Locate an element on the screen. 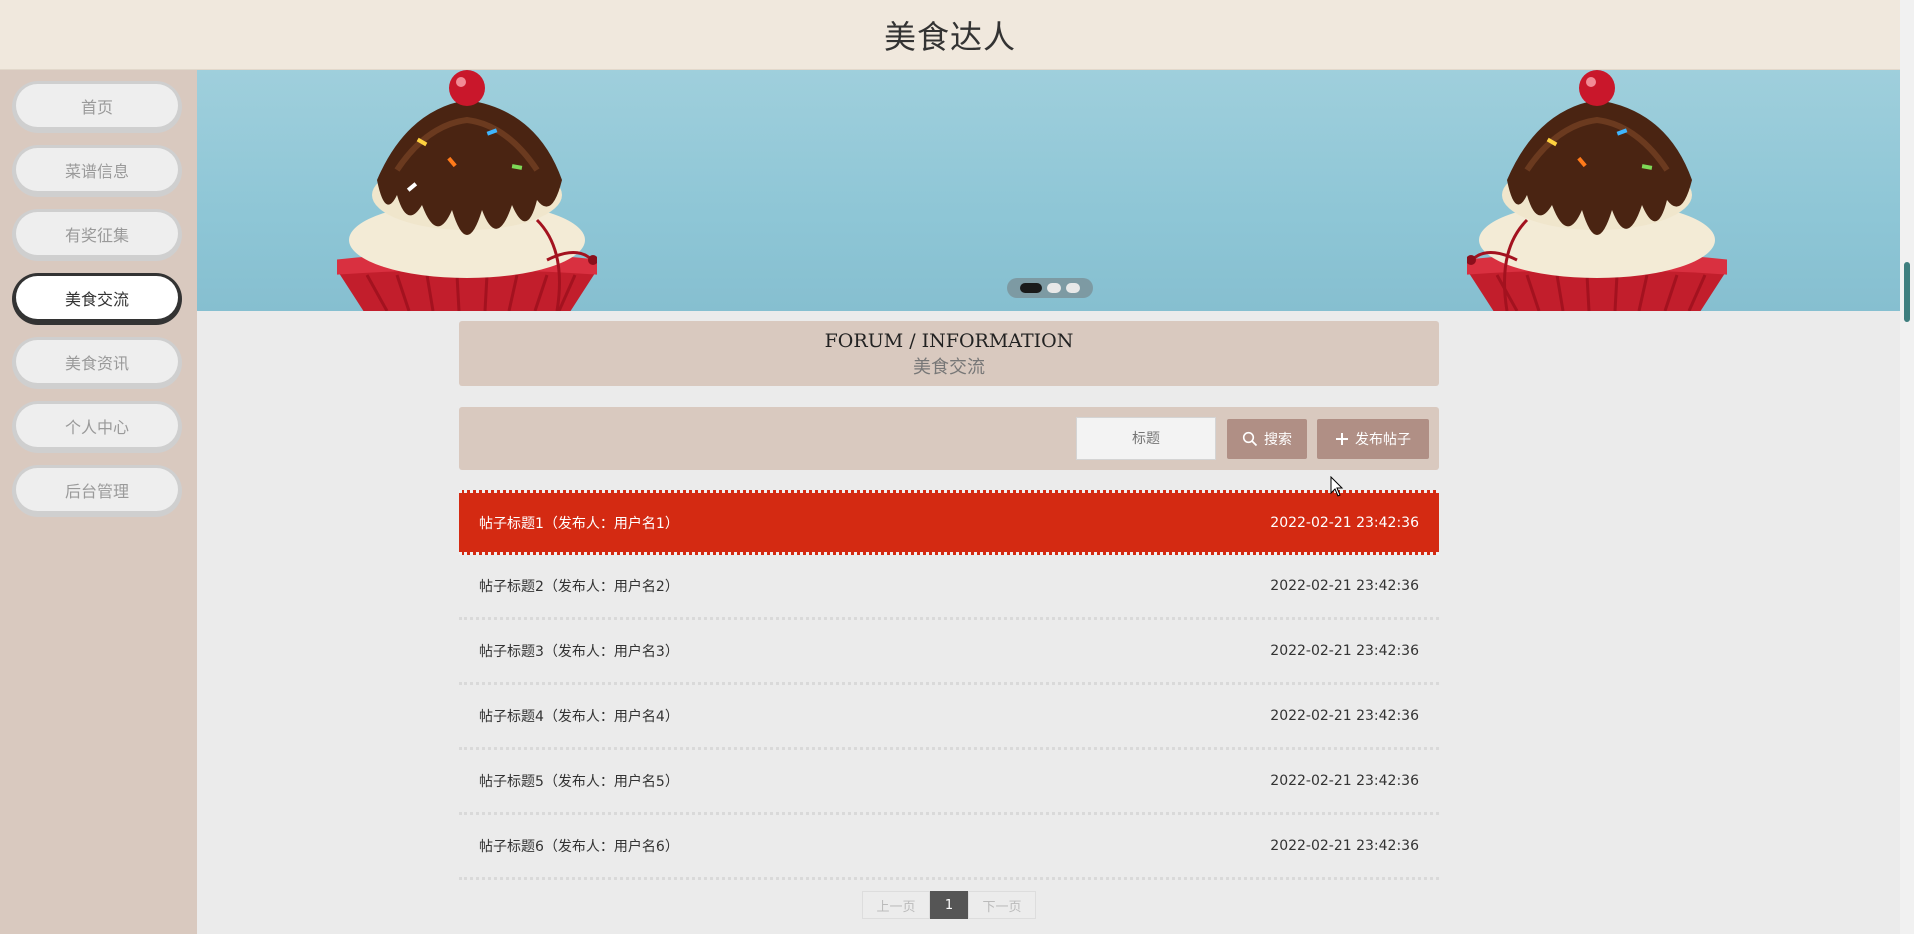 This screenshot has height=934, width=1914. search-button: 搜索 is located at coordinates (1267, 439).